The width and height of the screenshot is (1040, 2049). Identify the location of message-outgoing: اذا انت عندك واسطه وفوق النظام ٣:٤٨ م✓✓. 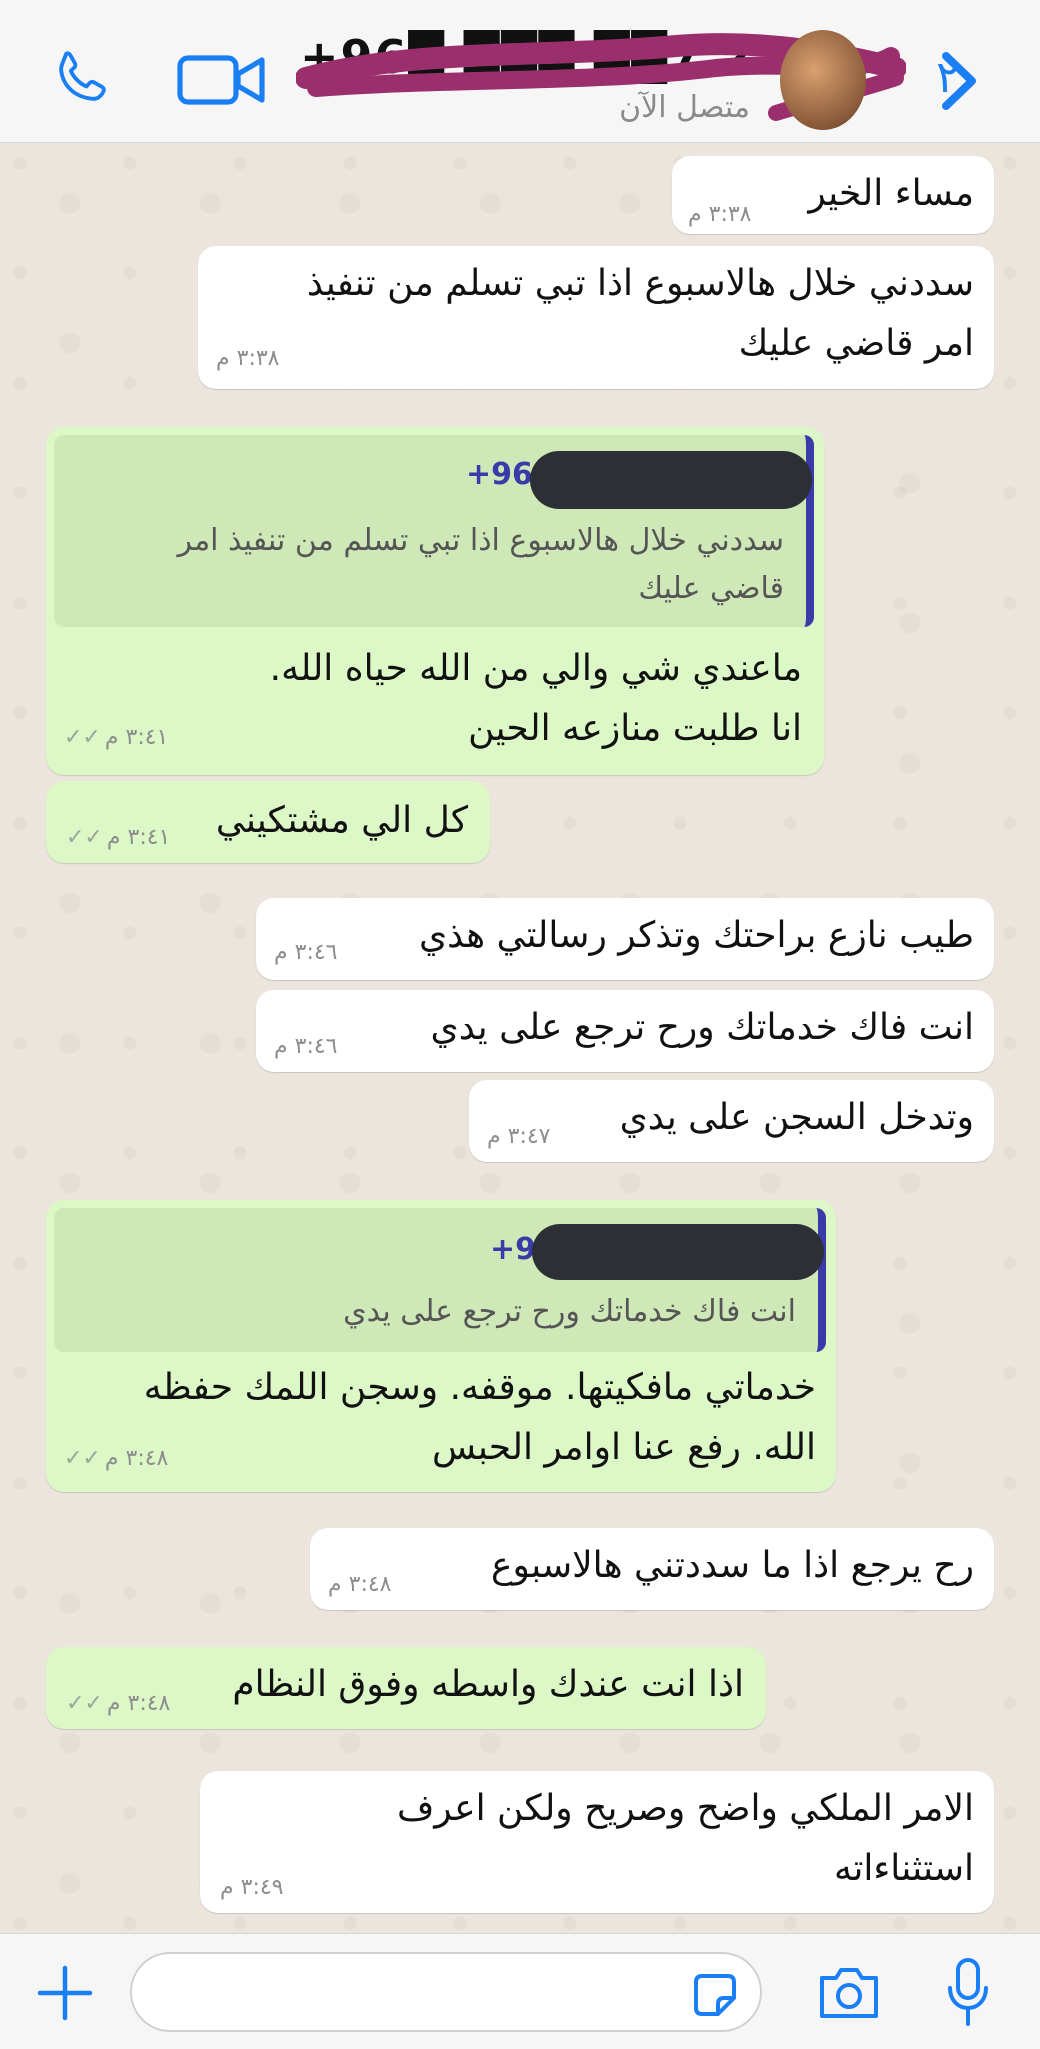
(406, 1688).